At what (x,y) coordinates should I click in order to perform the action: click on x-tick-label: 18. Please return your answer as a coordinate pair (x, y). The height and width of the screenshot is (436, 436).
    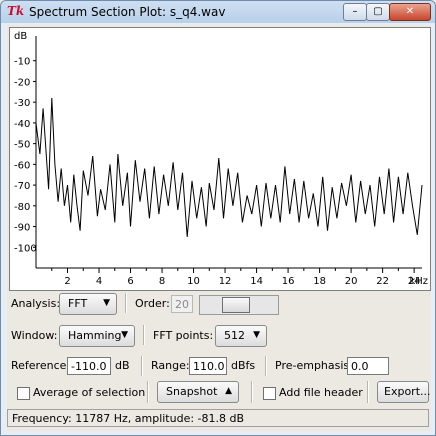
    Looking at the image, I should click on (319, 281).